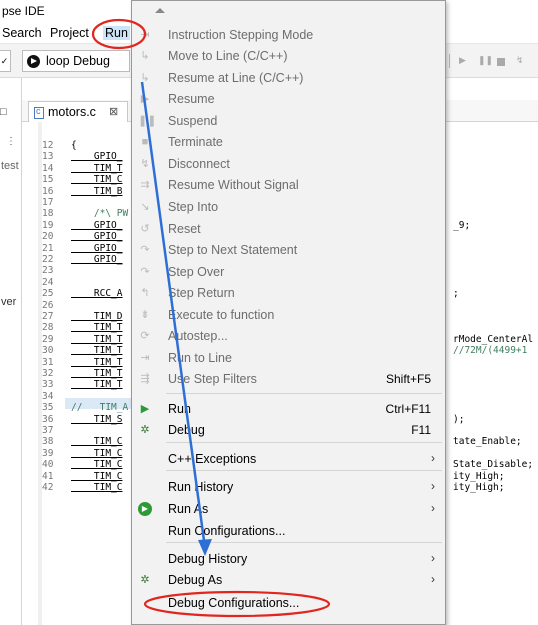  Describe the element at coordinates (288, 121) in the screenshot. I see `menu-item-suspend: ❚❚ Suspend` at that location.